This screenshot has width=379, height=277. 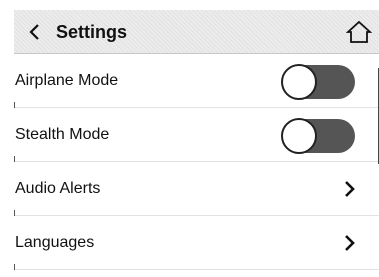 I want to click on languages-label: Languages, so click(x=55, y=242).